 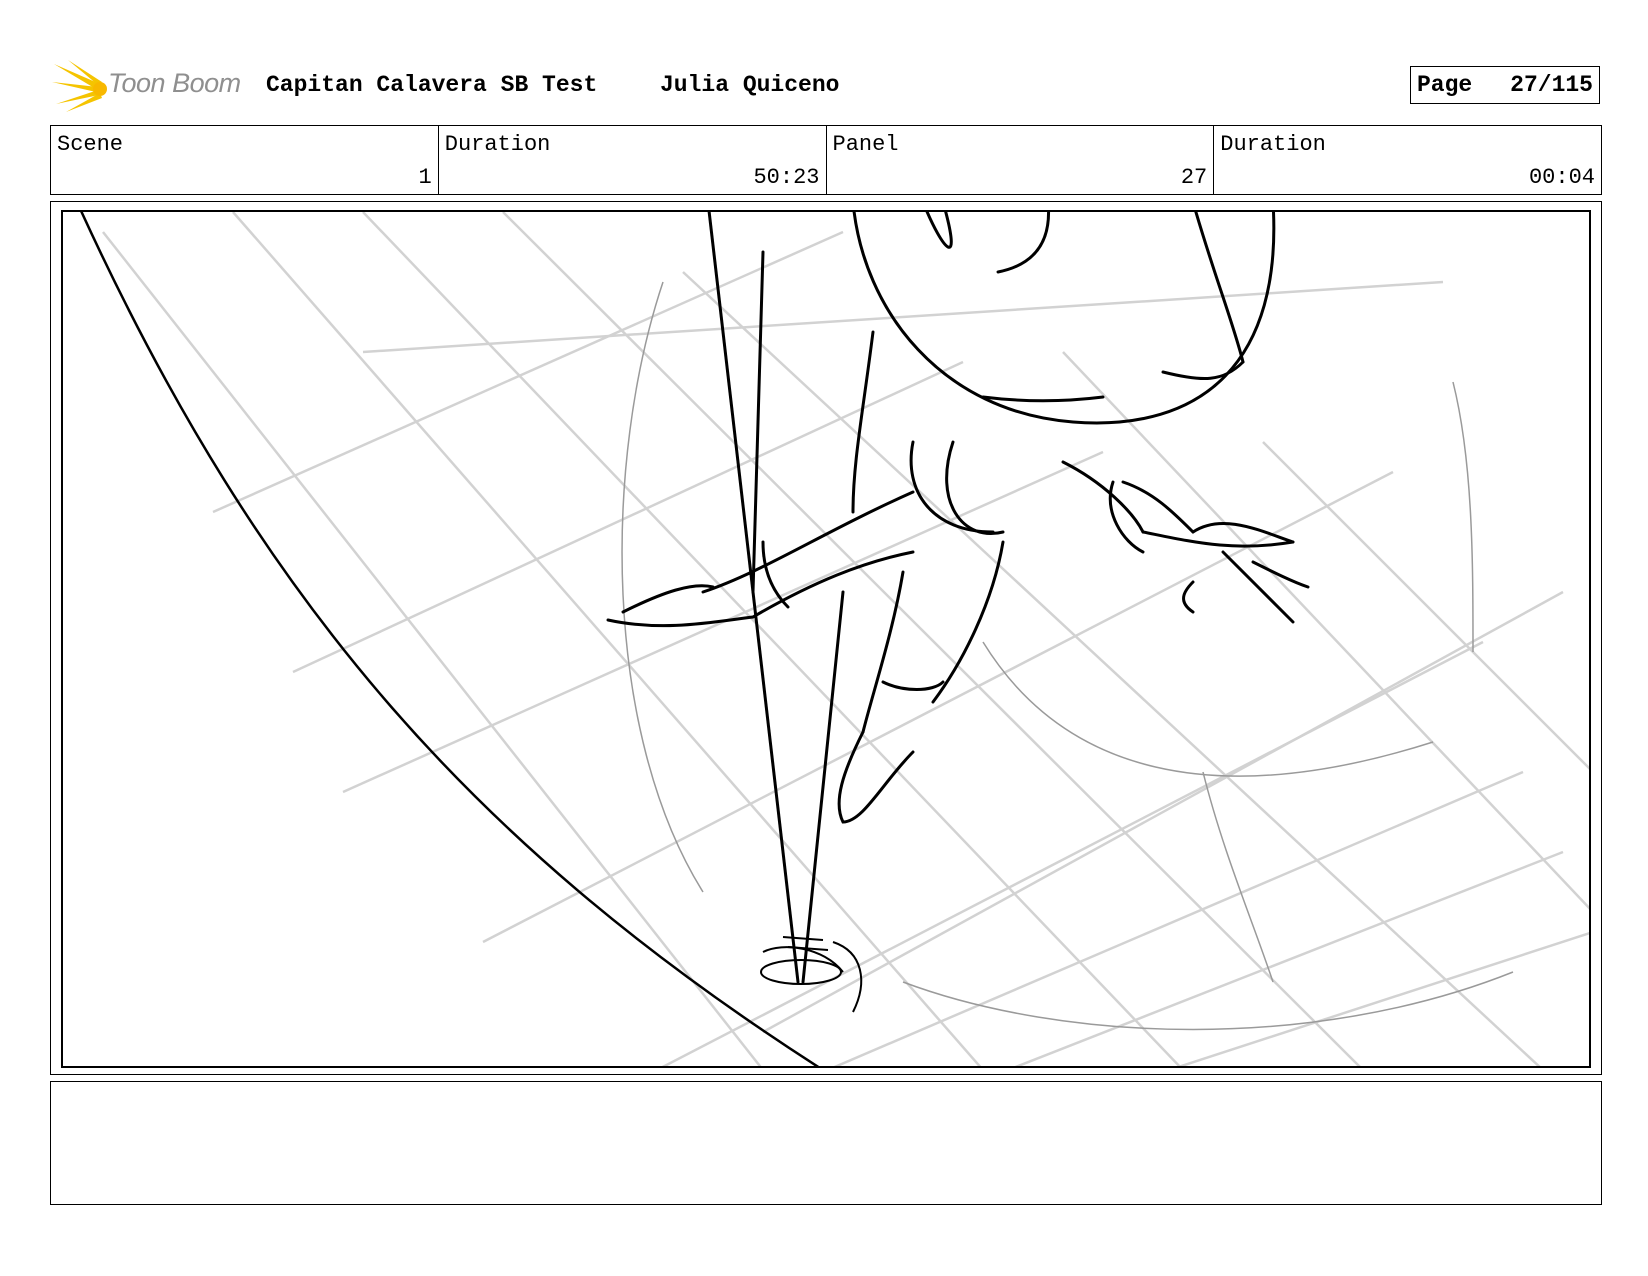 I want to click on scene-duration-cell: Duration 50:23, so click(x=633, y=160).